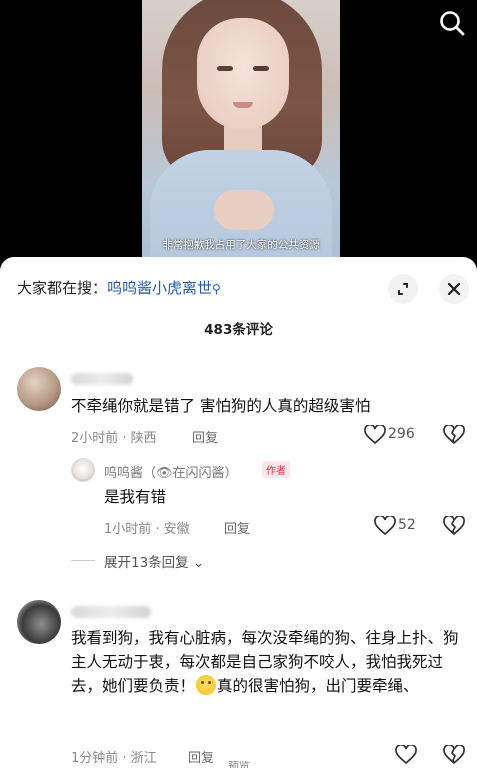  I want to click on author-avatar, so click(83, 470).